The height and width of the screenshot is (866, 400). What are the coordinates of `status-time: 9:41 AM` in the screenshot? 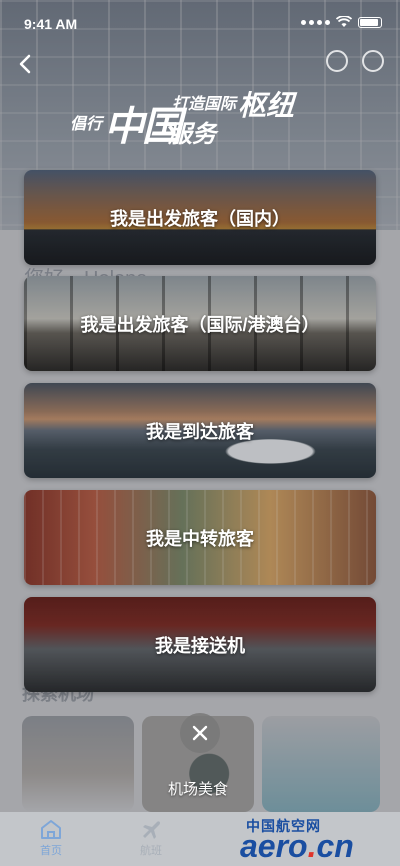 It's located at (51, 24).